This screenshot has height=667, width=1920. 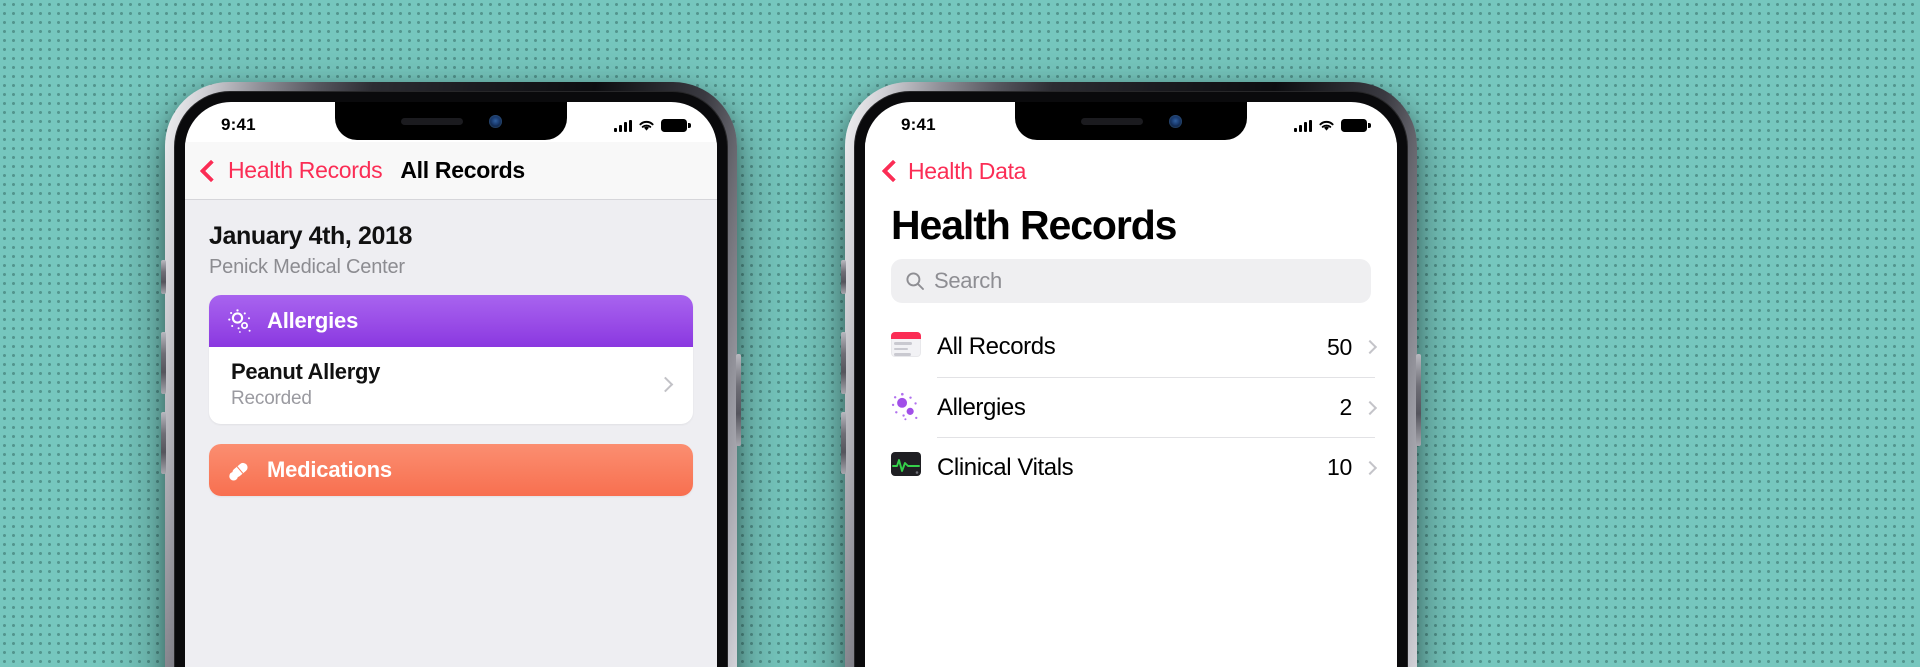 I want to click on list-item-count: 10, so click(x=1339, y=467).